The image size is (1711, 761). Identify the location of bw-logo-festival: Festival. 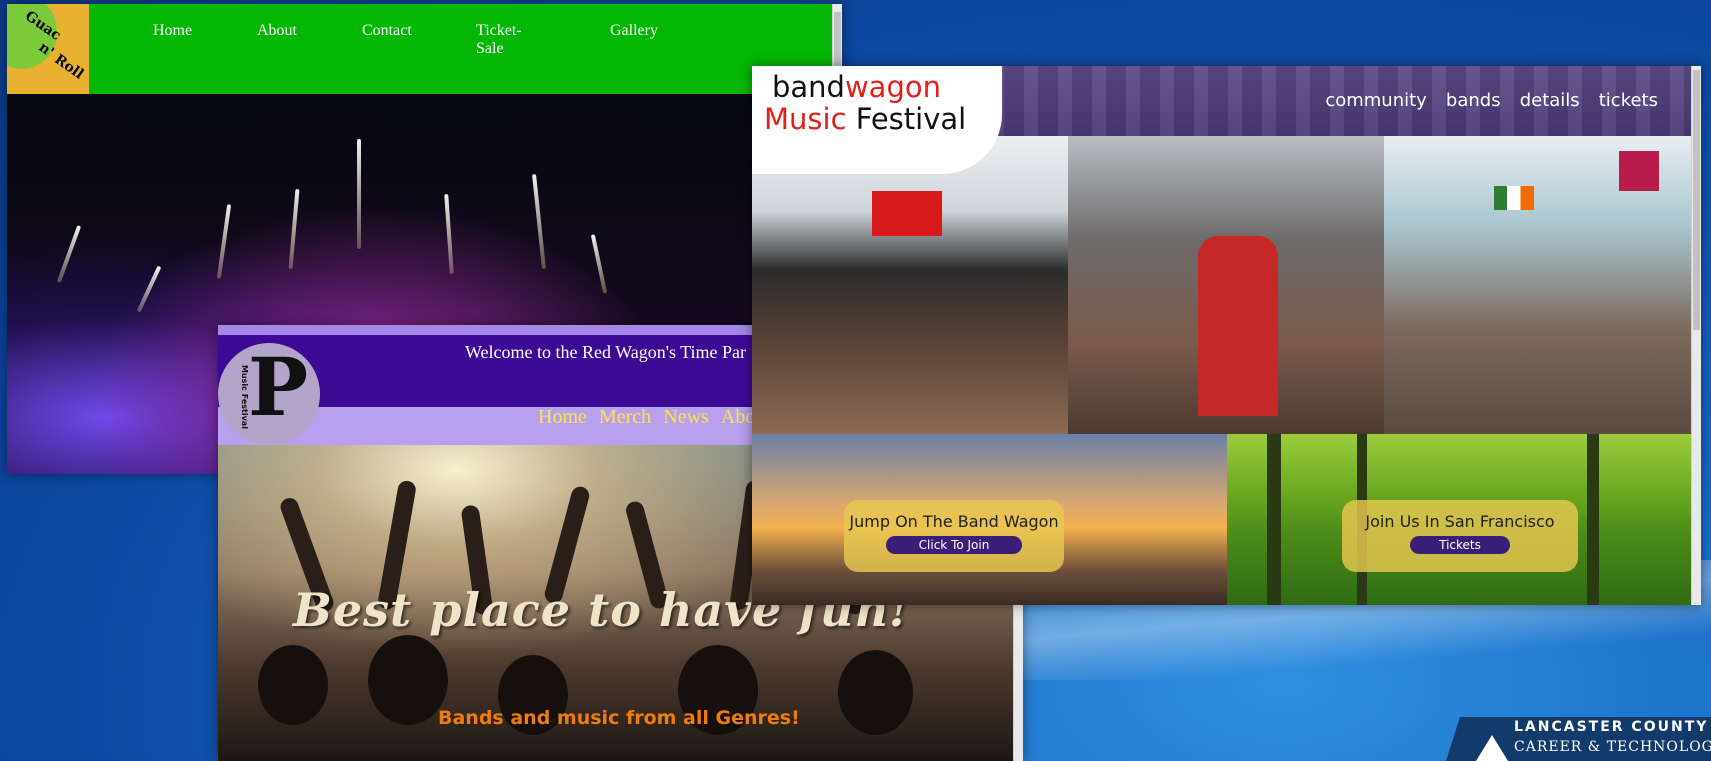
(911, 119).